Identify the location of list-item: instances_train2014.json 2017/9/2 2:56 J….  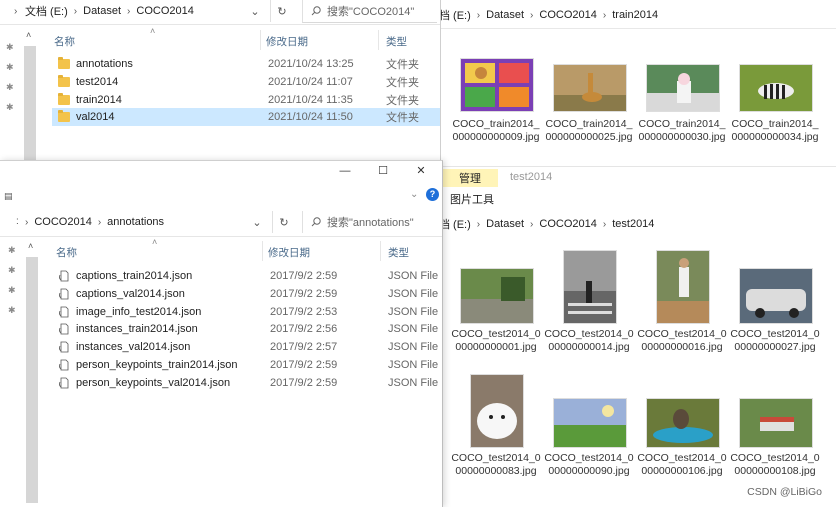
(247, 329).